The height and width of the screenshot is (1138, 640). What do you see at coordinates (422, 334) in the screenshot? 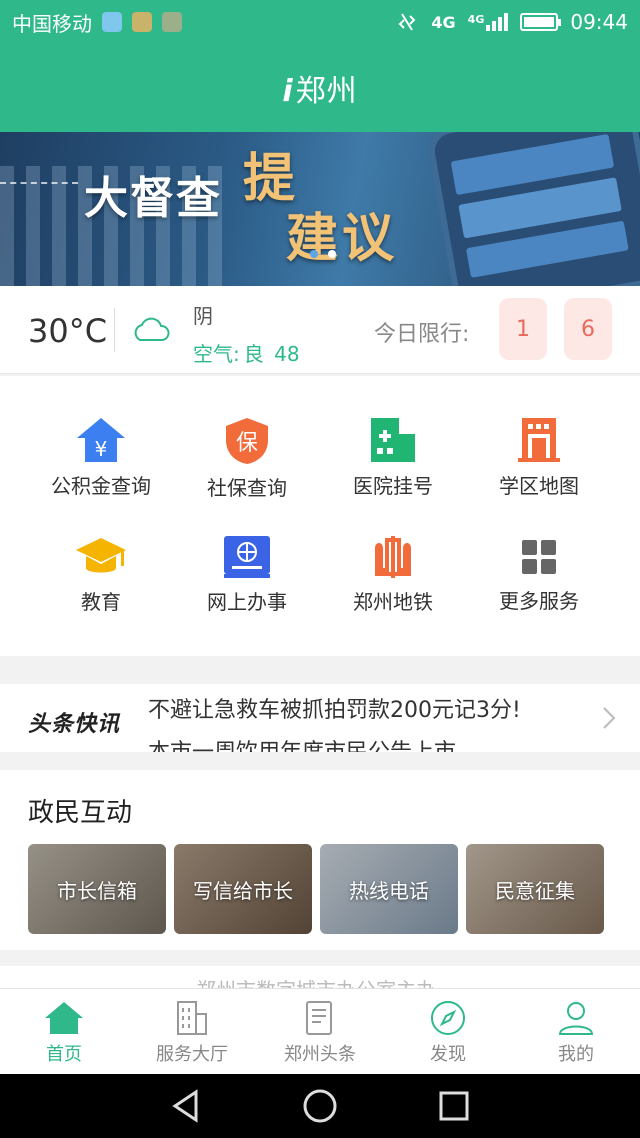
I see `traffic-limit-label: 今日限行:` at bounding box center [422, 334].